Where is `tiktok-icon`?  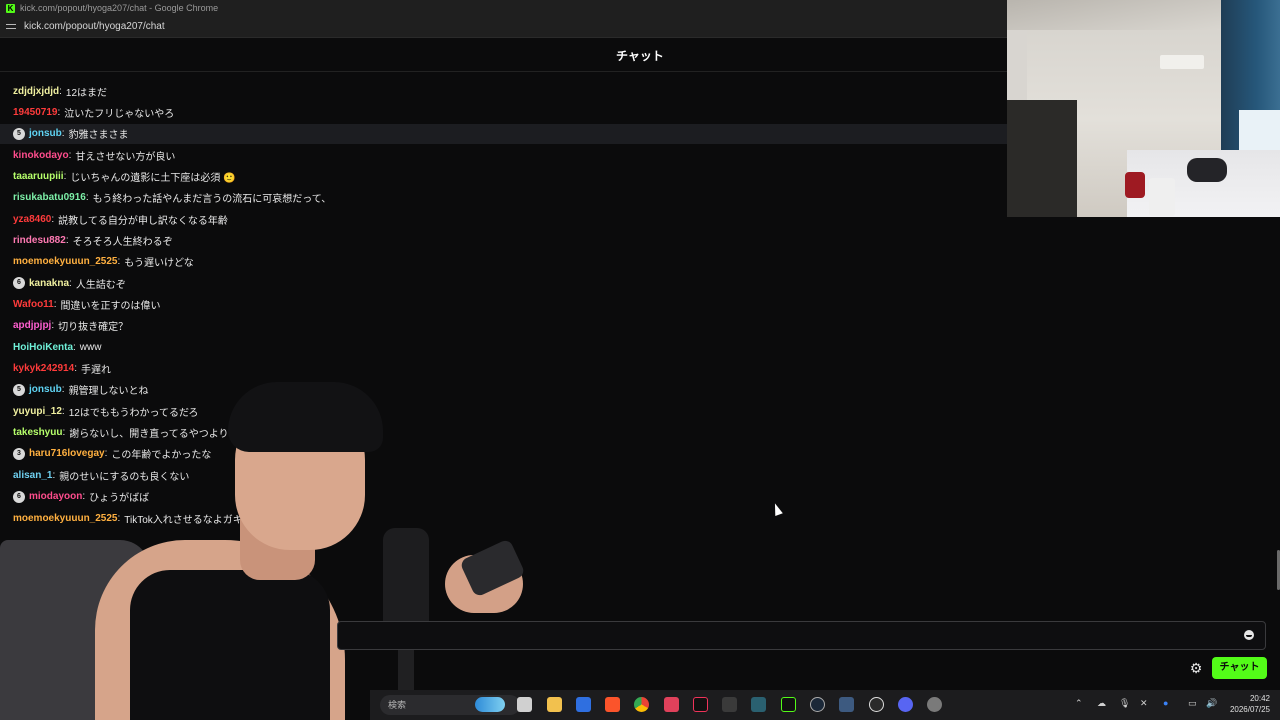 tiktok-icon is located at coordinates (700, 704).